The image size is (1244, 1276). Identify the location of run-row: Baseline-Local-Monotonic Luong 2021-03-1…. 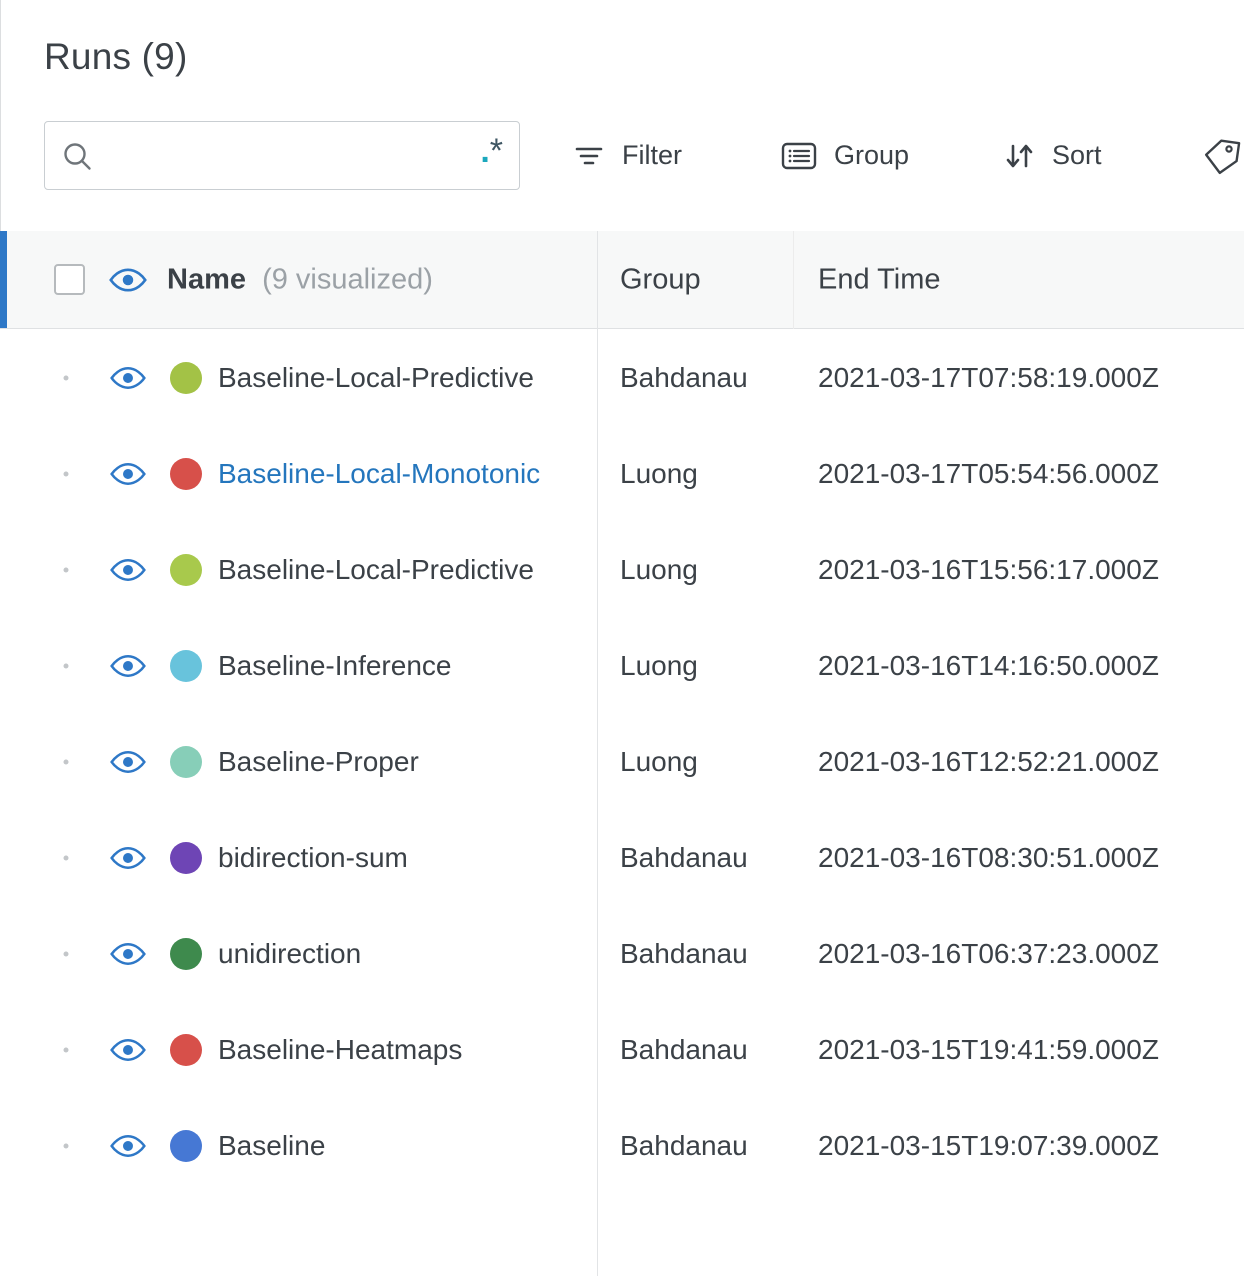
(622, 474).